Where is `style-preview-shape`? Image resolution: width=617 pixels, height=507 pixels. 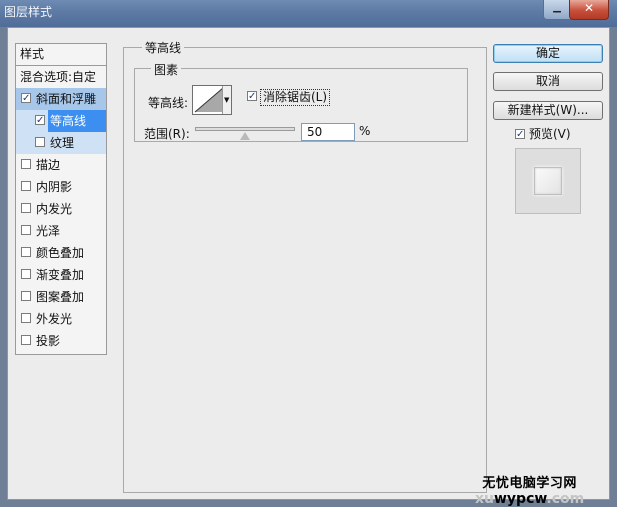 style-preview-shape is located at coordinates (548, 181).